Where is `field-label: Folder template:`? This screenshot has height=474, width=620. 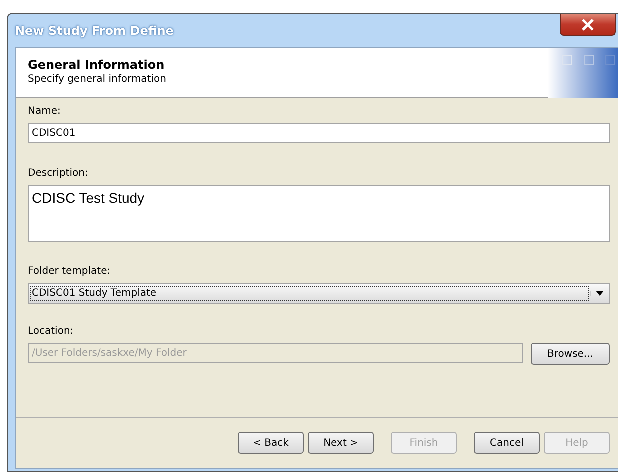
field-label: Folder template: is located at coordinates (70, 271).